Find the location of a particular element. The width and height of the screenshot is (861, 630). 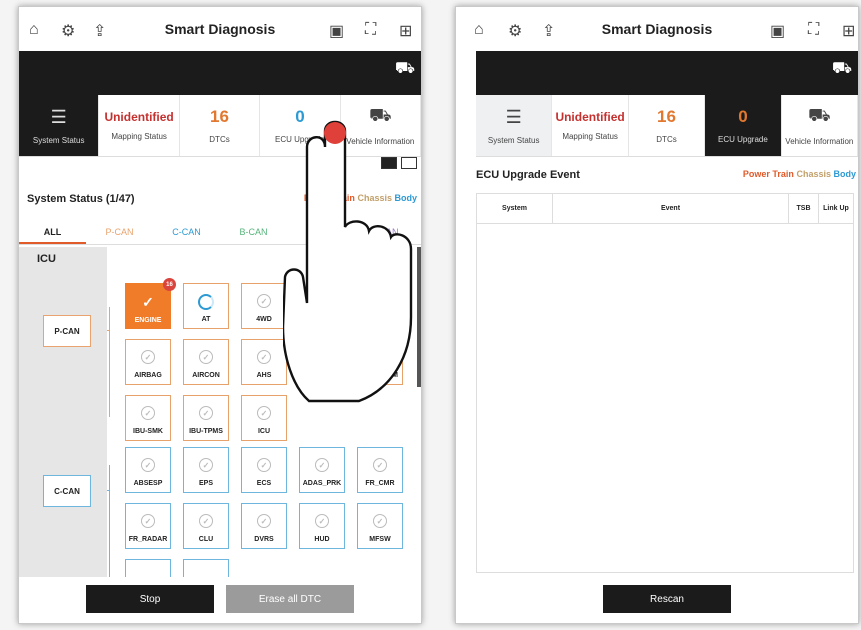

ecu-mfsw: ✓ MFSW is located at coordinates (380, 526).